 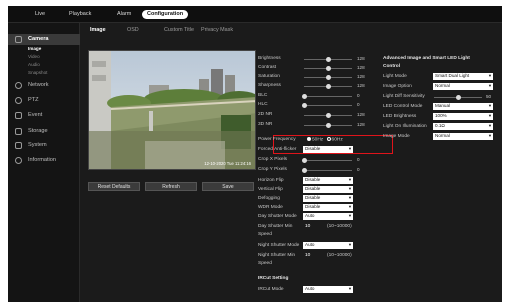 What do you see at coordinates (304, 170) in the screenshot?
I see `crop-y-knob` at bounding box center [304, 170].